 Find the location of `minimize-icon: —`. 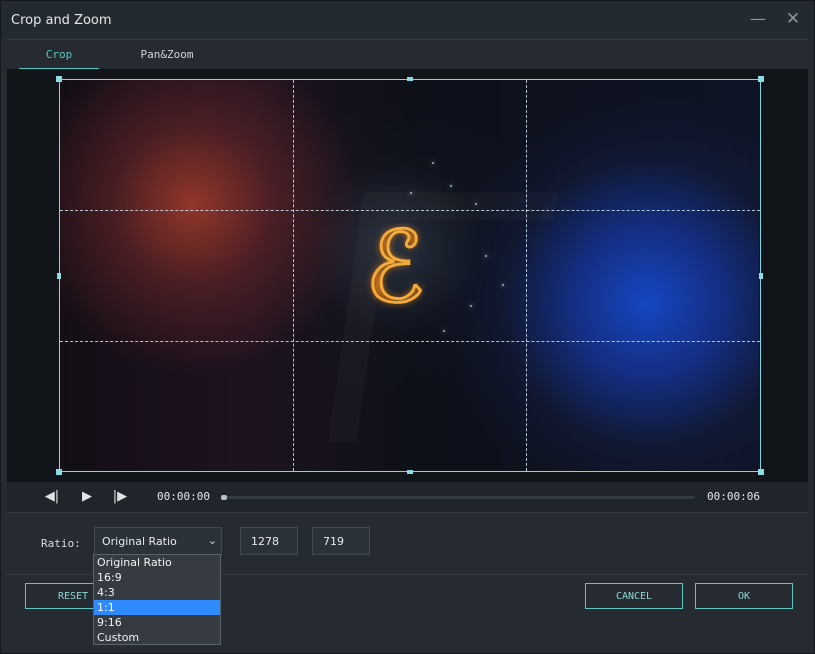

minimize-icon: — is located at coordinates (758, 19).